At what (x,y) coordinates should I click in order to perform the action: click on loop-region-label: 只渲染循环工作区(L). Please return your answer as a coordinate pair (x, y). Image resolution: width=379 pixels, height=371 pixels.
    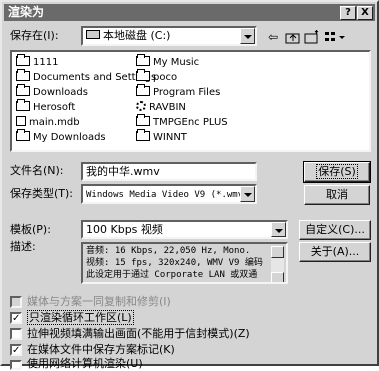
    Looking at the image, I should click on (80, 317).